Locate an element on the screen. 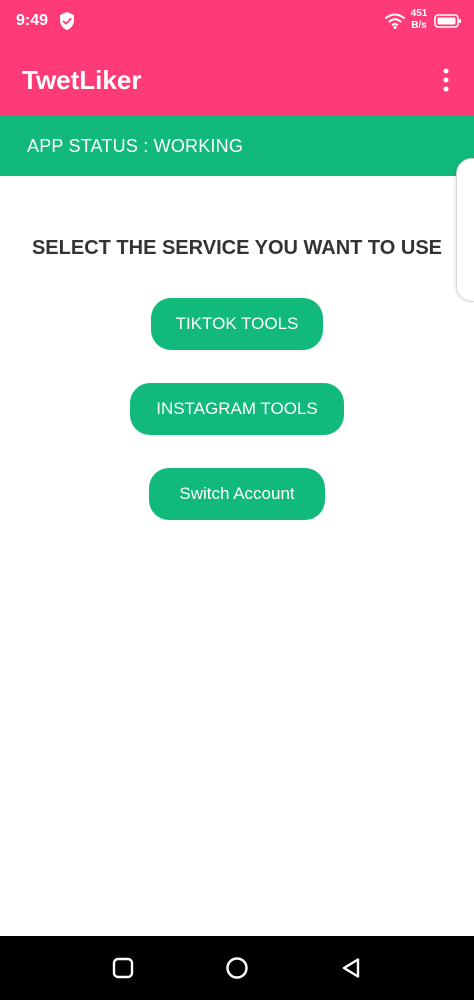 This screenshot has height=1000, width=474. status-bar: 9:49 451 B/s is located at coordinates (237, 21).